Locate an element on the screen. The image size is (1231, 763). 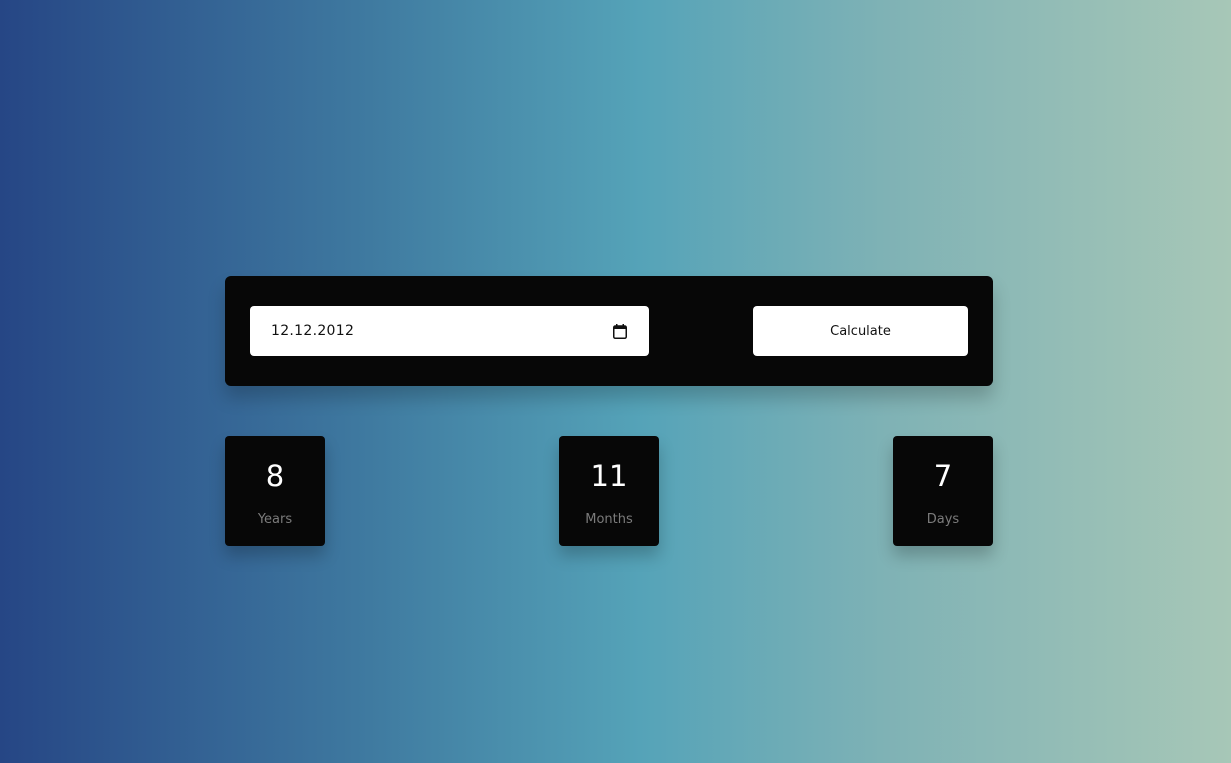
months-box: 11 Months is located at coordinates (609, 491).